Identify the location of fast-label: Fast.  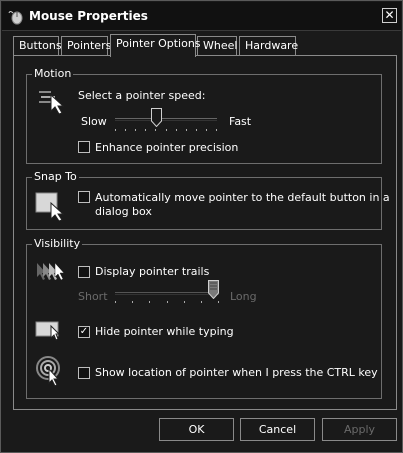
(240, 121).